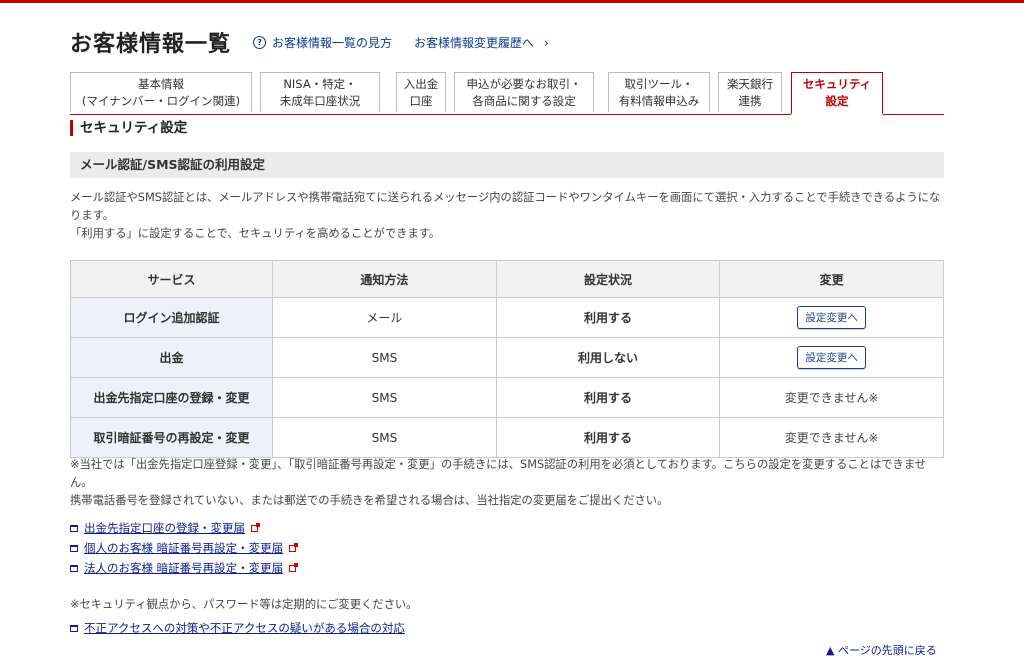 This screenshot has height=658, width=1024. What do you see at coordinates (659, 92) in the screenshot?
I see `tab-trading-tools: 取引ツール・ 有料情報申込み` at bounding box center [659, 92].